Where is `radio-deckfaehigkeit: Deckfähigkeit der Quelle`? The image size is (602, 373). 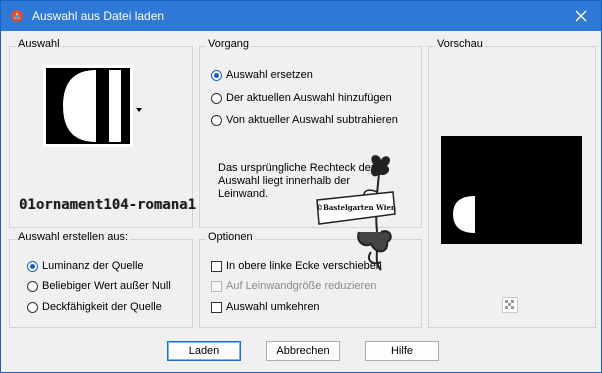 radio-deckfaehigkeit: Deckfähigkeit der Quelle is located at coordinates (94, 307).